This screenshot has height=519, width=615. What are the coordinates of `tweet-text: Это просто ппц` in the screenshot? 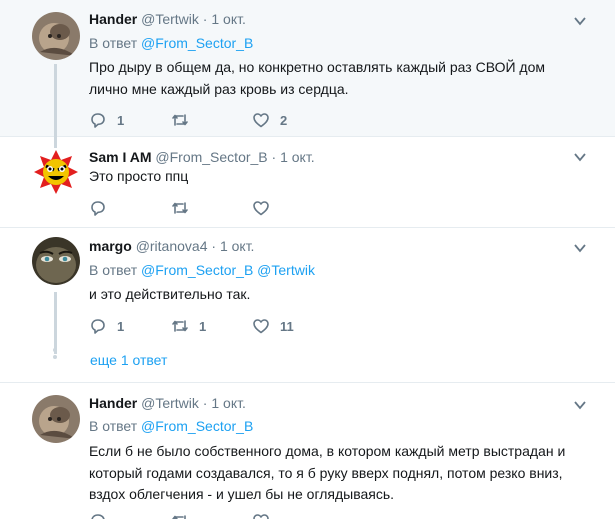 It's located at (139, 176).